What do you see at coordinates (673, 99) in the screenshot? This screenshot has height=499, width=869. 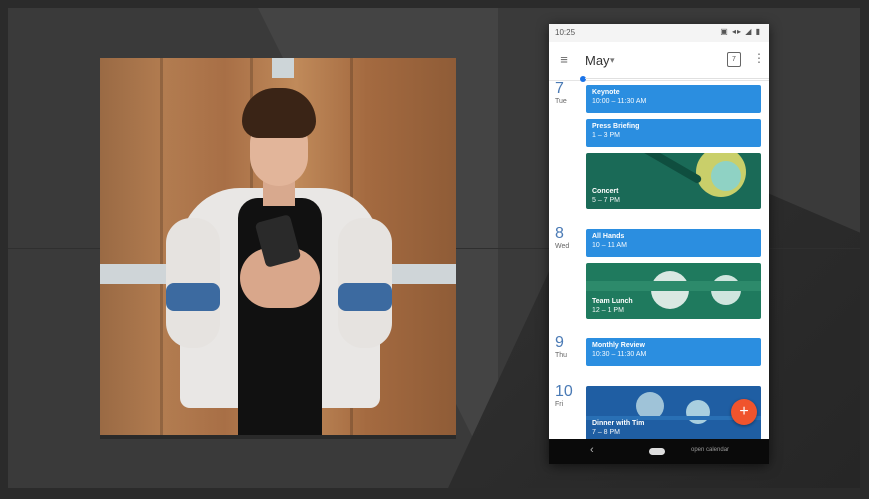 I see `event-keynote: Keynote 10:00 – 11:30 AM` at bounding box center [673, 99].